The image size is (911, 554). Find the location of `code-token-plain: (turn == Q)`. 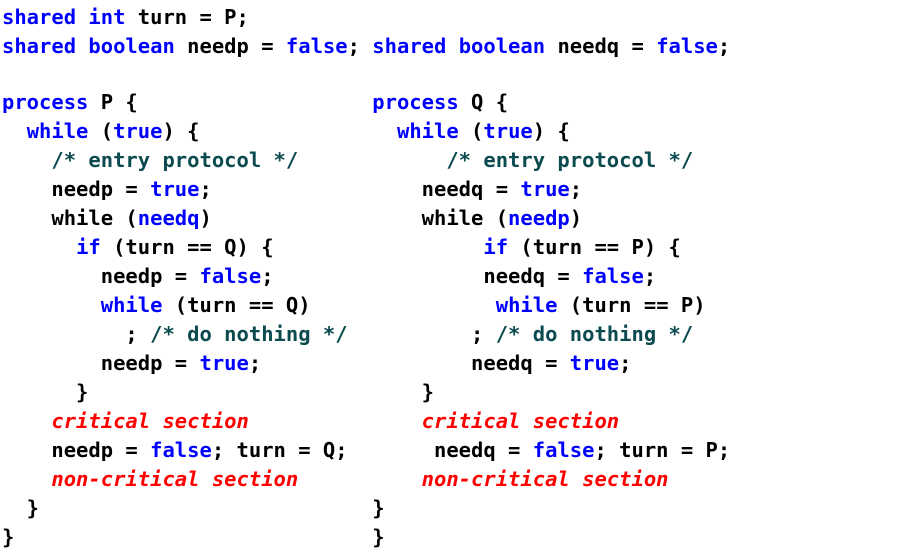

code-token-plain: (turn == Q) is located at coordinates (236, 305).